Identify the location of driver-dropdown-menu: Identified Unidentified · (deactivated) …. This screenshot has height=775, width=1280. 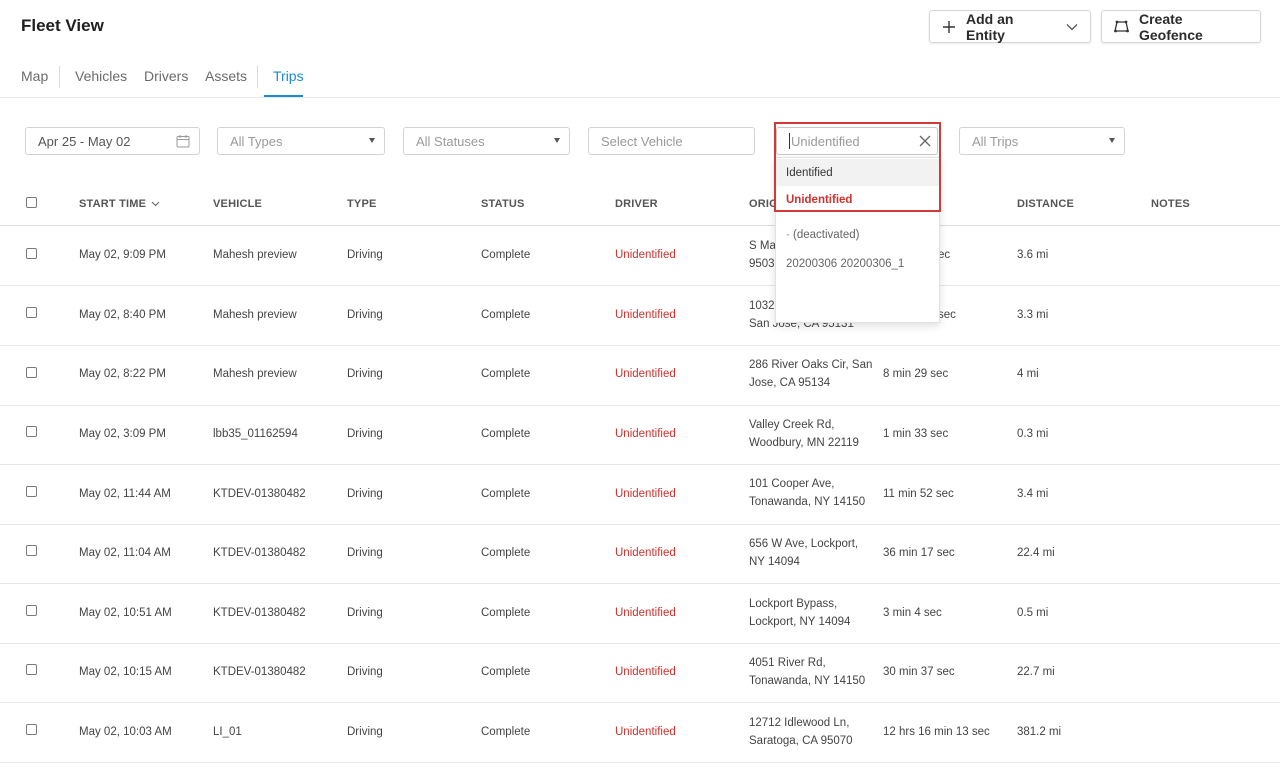
(857, 240).